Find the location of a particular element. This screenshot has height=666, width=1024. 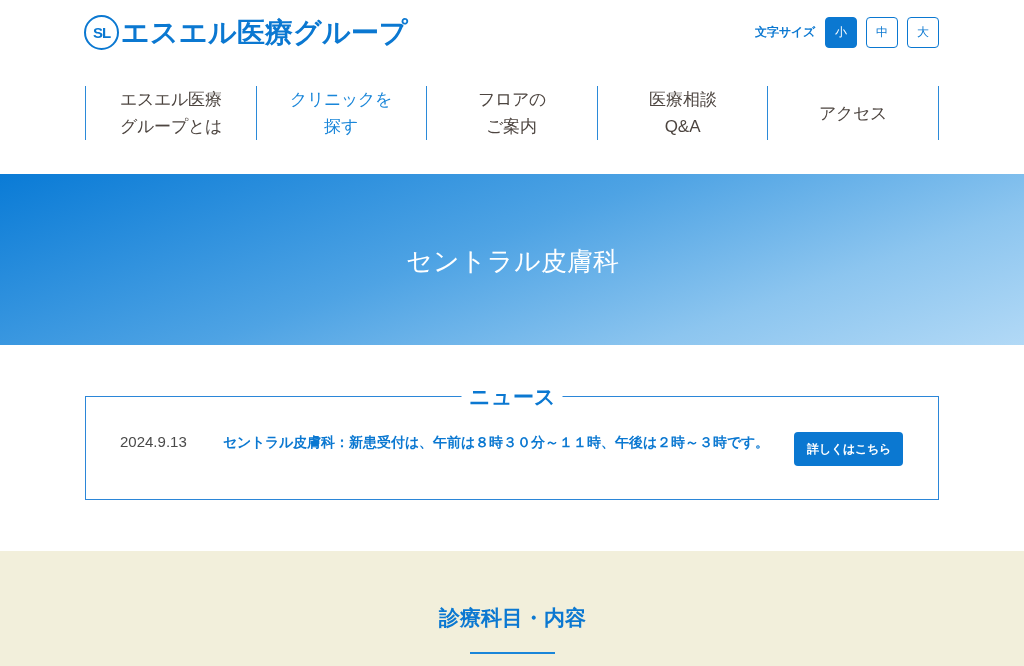

news-date: 2024.9.13 is located at coordinates (154, 442).